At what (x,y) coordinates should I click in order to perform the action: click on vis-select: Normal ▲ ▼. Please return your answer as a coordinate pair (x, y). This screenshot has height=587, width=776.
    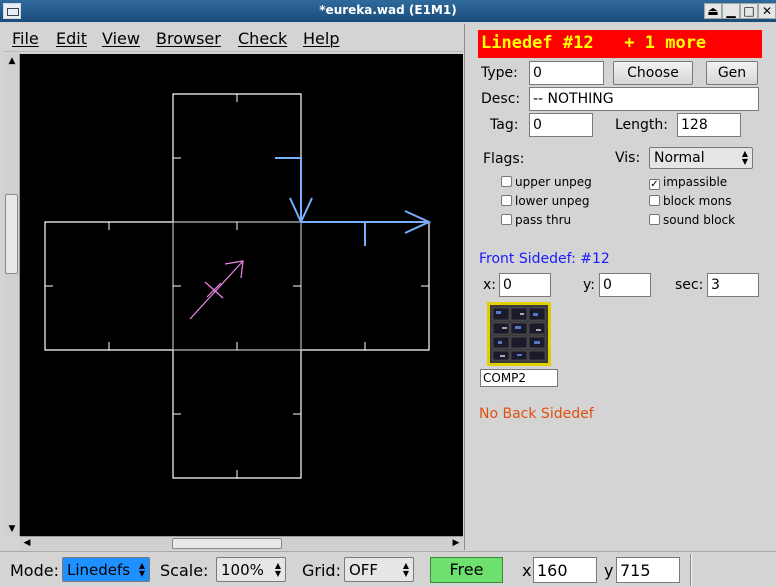
    Looking at the image, I should click on (701, 158).